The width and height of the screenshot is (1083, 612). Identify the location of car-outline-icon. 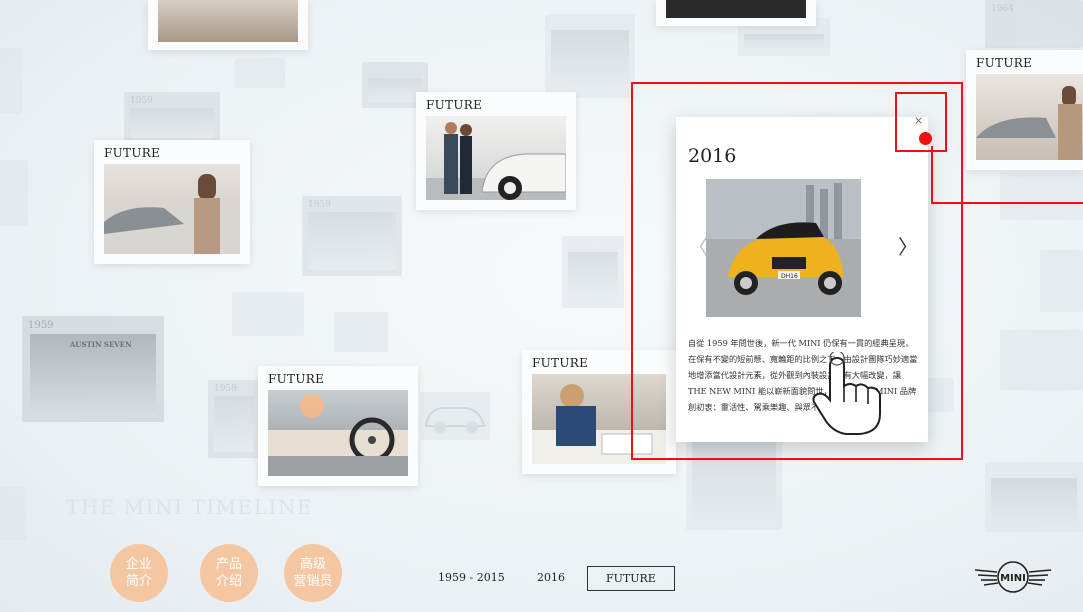
(455, 420).